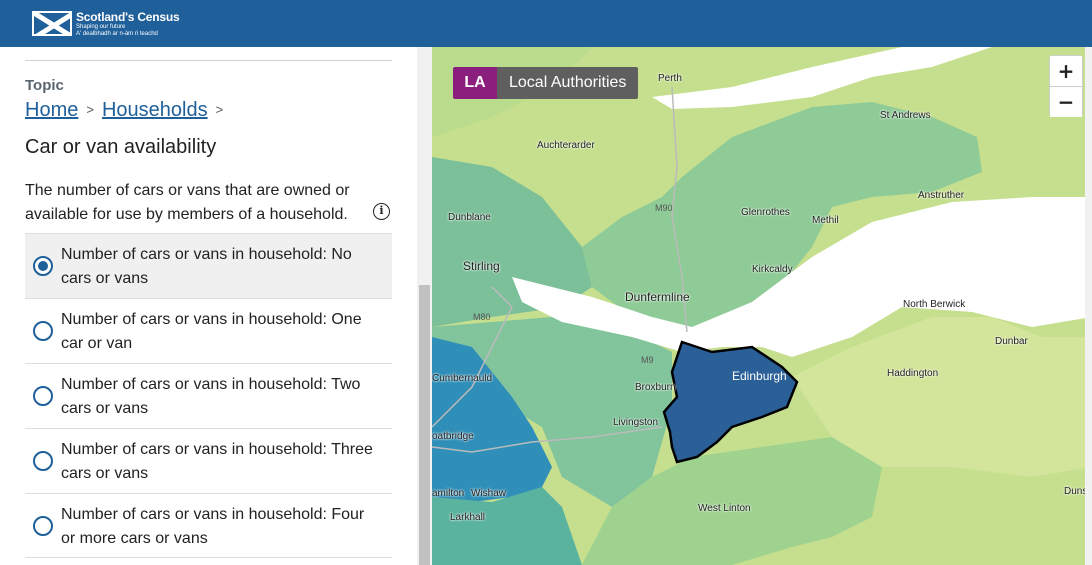  What do you see at coordinates (468, 517) in the screenshot?
I see `place-larkhall: Larkhall` at bounding box center [468, 517].